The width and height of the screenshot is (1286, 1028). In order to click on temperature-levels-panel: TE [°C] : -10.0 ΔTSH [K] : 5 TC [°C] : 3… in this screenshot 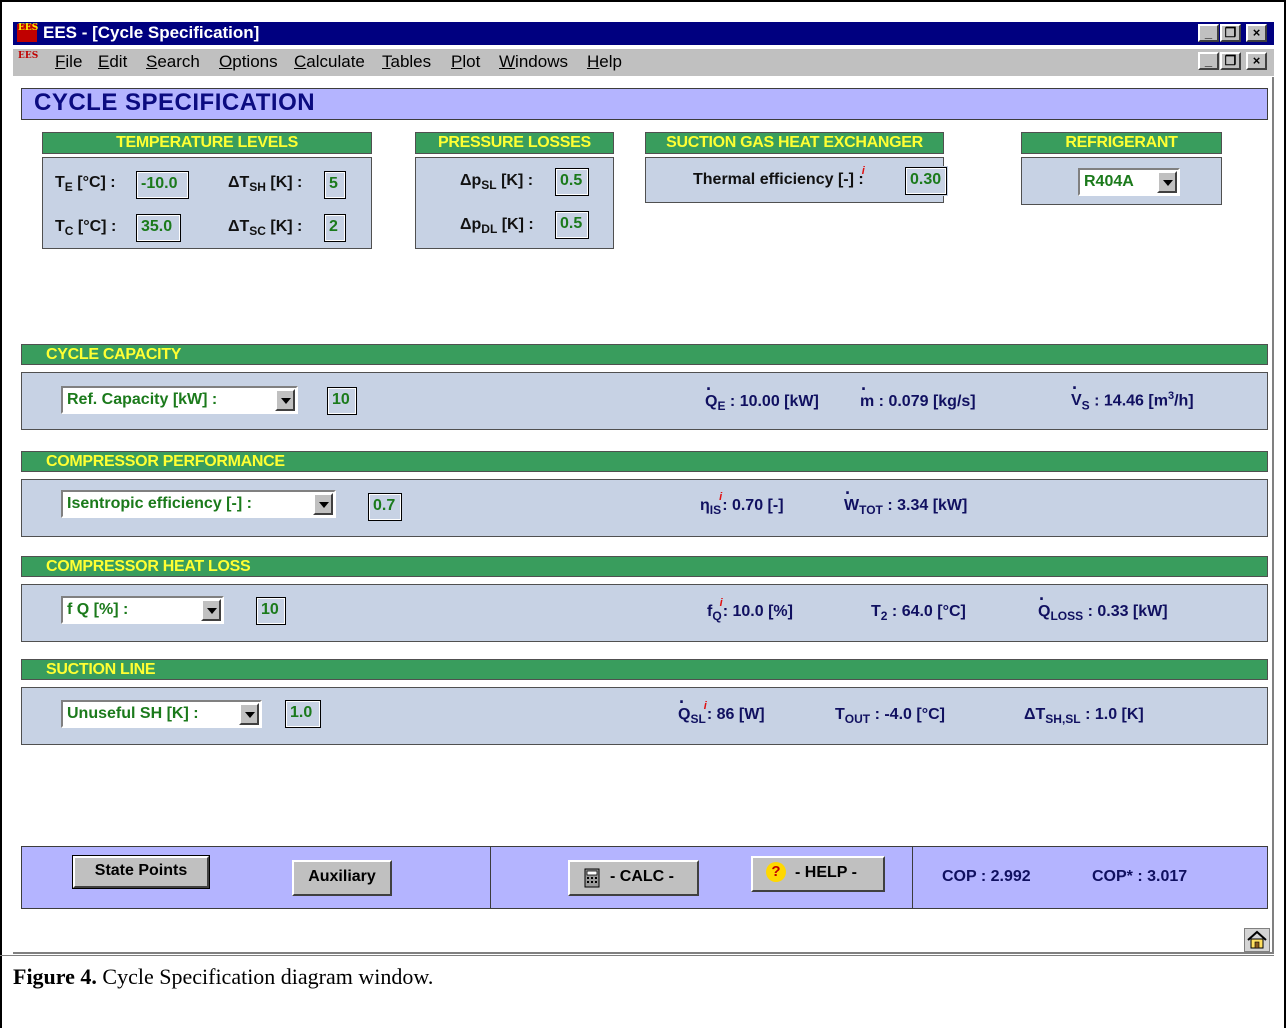, I will do `click(207, 203)`.